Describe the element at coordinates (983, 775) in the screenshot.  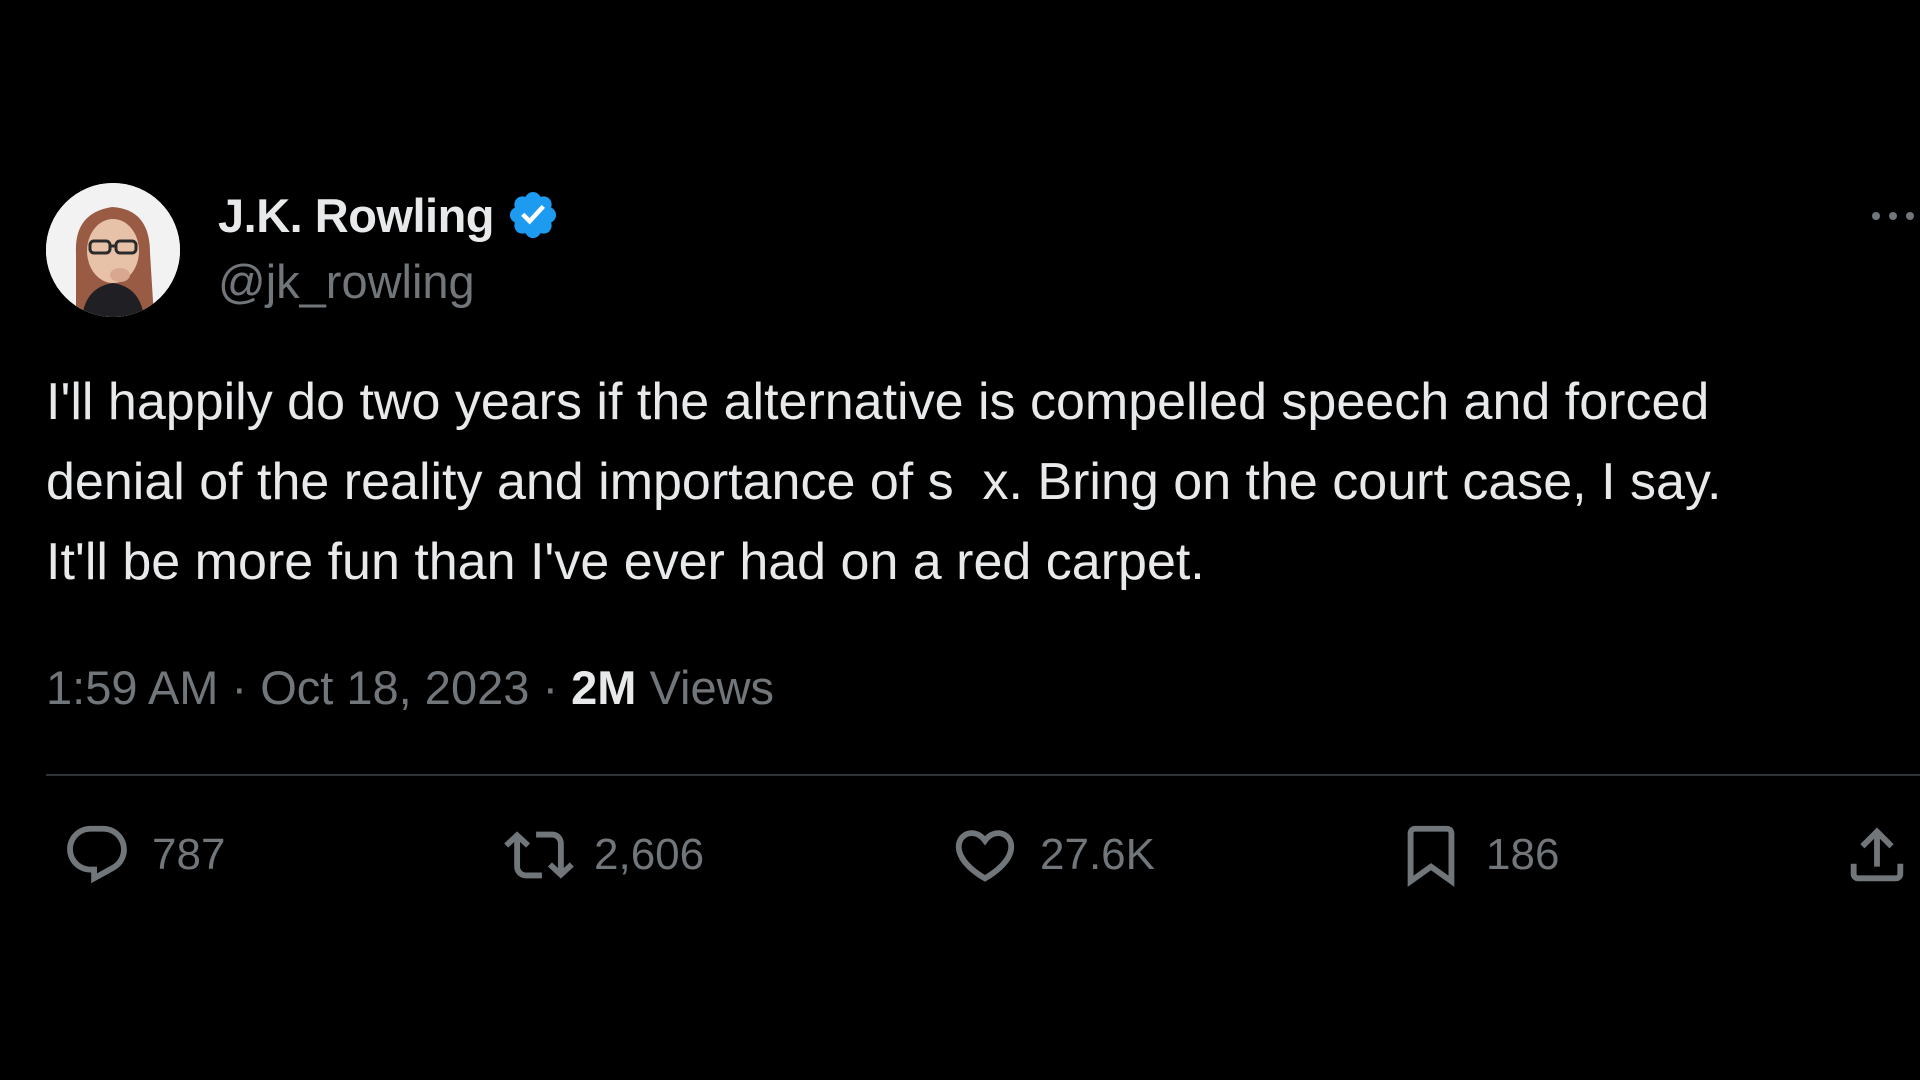
I see `divider` at that location.